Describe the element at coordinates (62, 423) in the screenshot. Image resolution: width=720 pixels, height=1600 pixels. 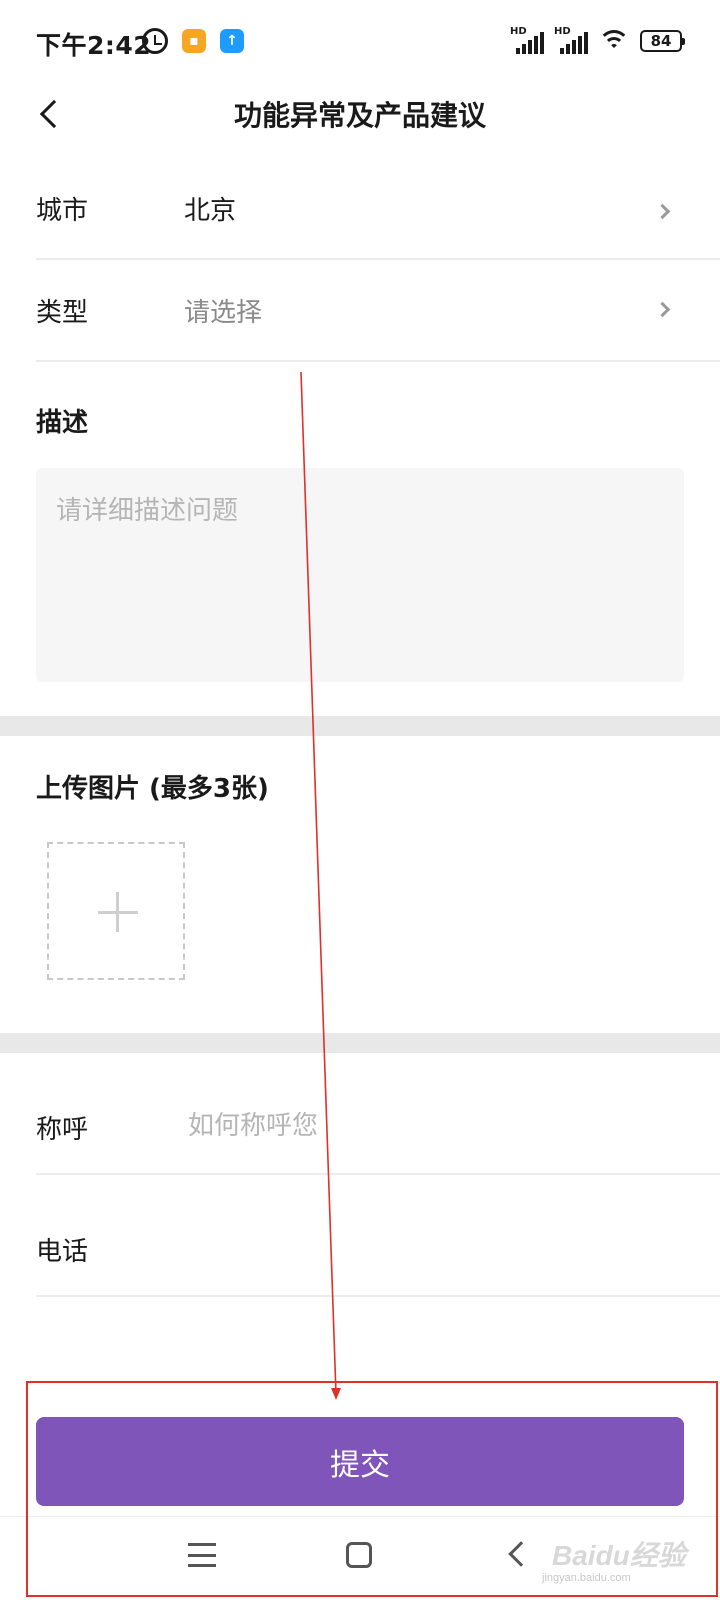
I see `description-label: 描述` at that location.